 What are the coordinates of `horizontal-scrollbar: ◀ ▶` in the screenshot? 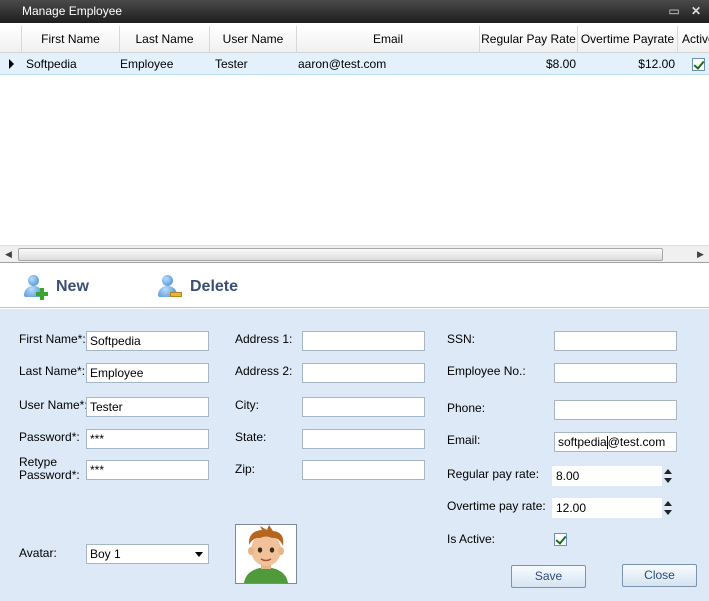 It's located at (354, 253).